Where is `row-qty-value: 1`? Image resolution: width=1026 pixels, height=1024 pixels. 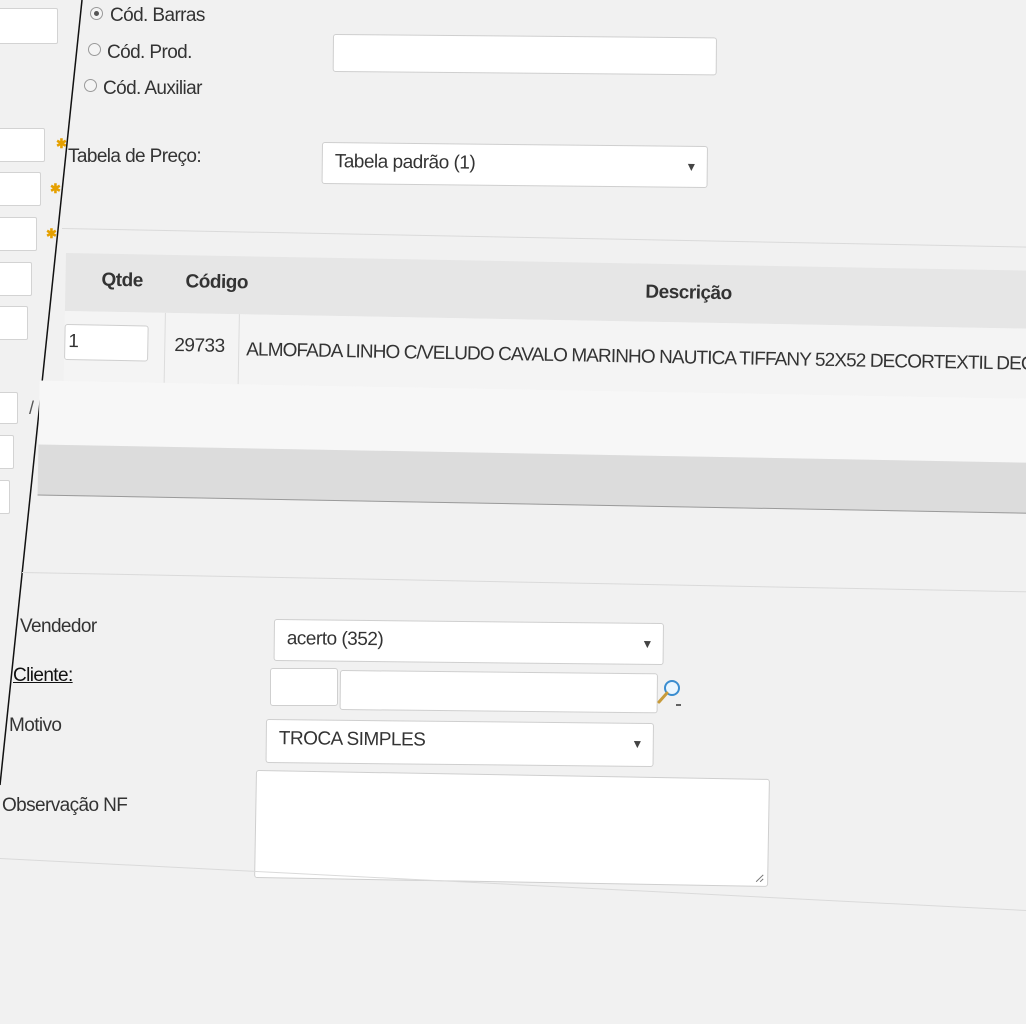 row-qty-value: 1 is located at coordinates (74, 342).